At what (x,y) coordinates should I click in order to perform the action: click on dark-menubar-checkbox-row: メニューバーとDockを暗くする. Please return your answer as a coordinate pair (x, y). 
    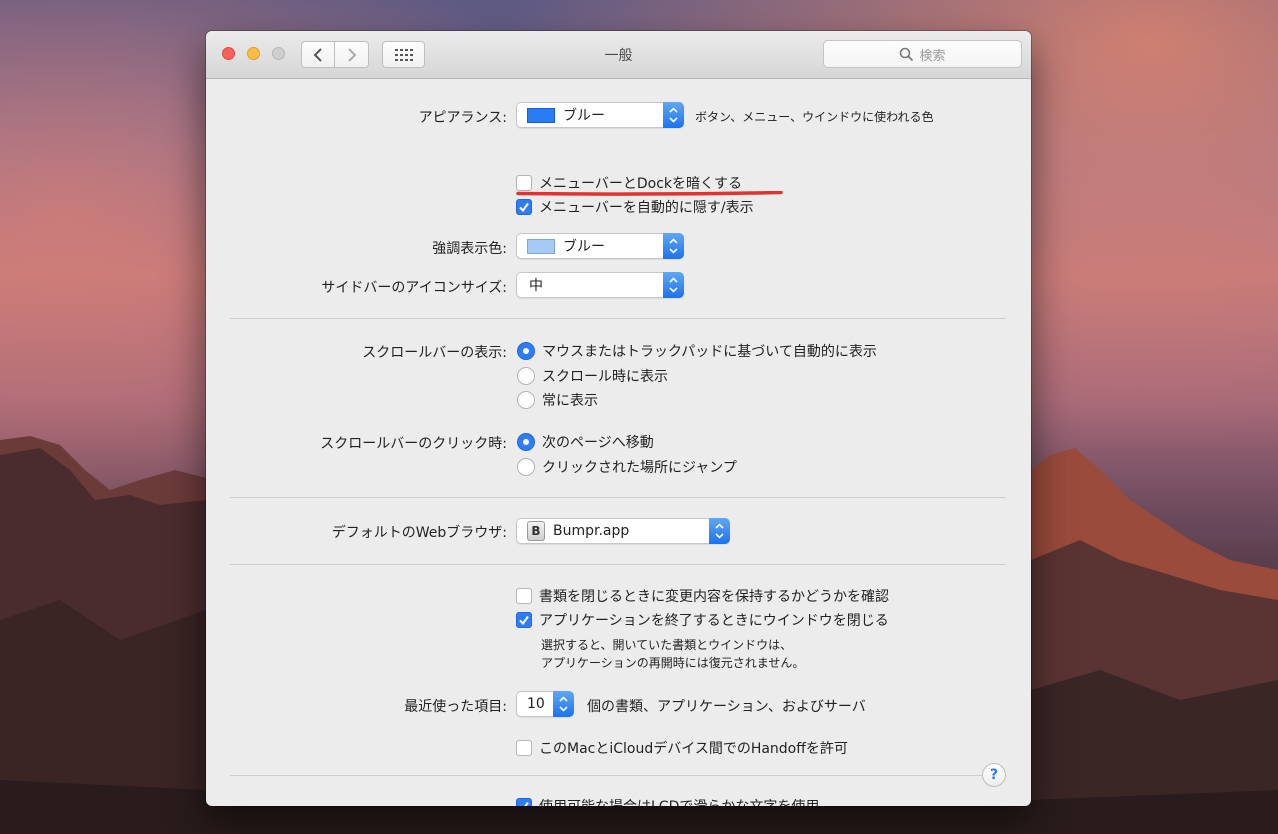
    Looking at the image, I should click on (629, 183).